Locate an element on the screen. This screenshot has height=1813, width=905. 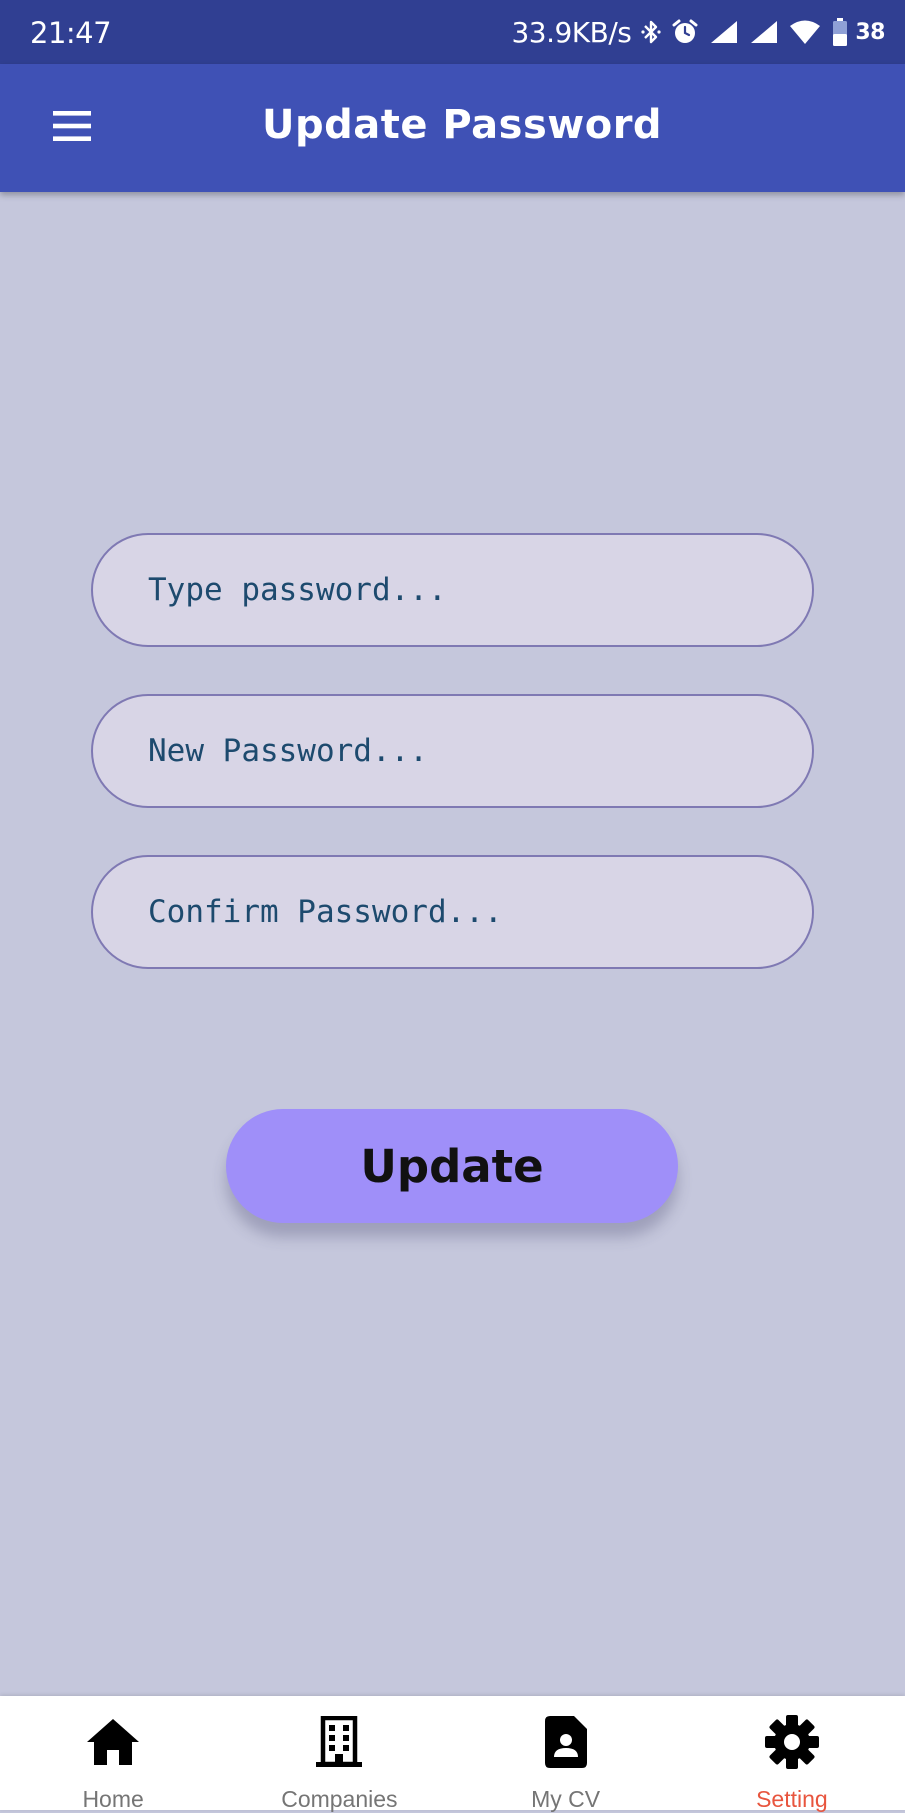
bottom-nav: Home Companies My CV Setting is located at coordinates (452, 1754).